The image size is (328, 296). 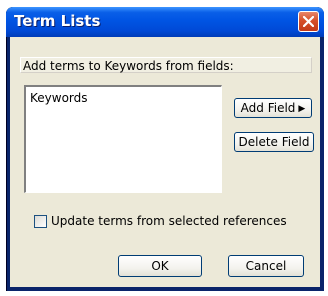 I want to click on cancel-button: Cancel, so click(x=266, y=266).